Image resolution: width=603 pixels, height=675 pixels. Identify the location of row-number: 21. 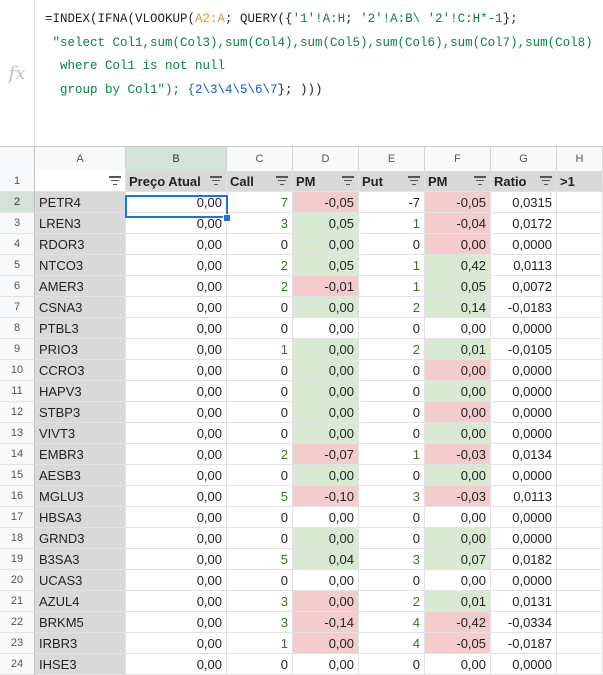
(17, 601).